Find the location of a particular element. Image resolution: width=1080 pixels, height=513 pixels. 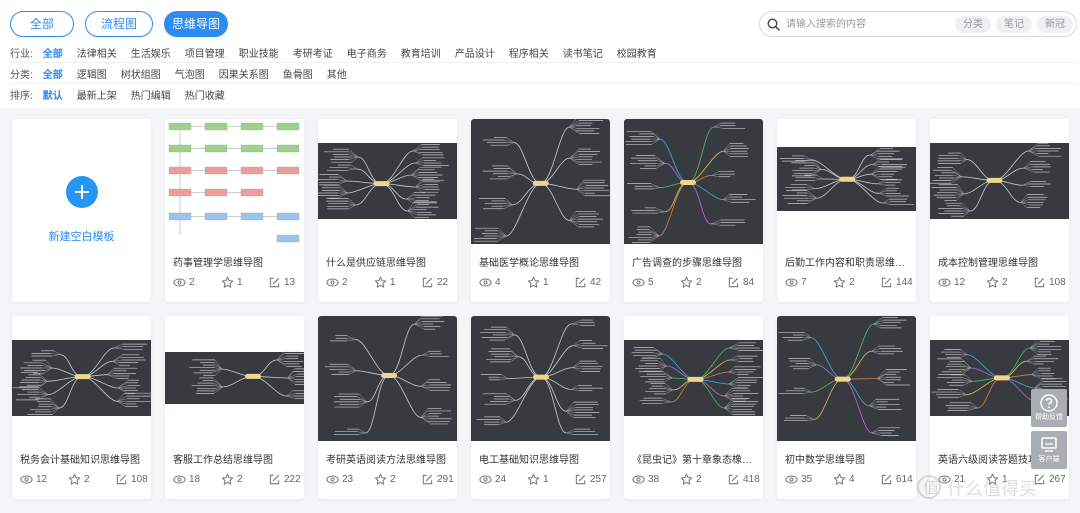

industry-filter-option: 全部 is located at coordinates (53, 52).